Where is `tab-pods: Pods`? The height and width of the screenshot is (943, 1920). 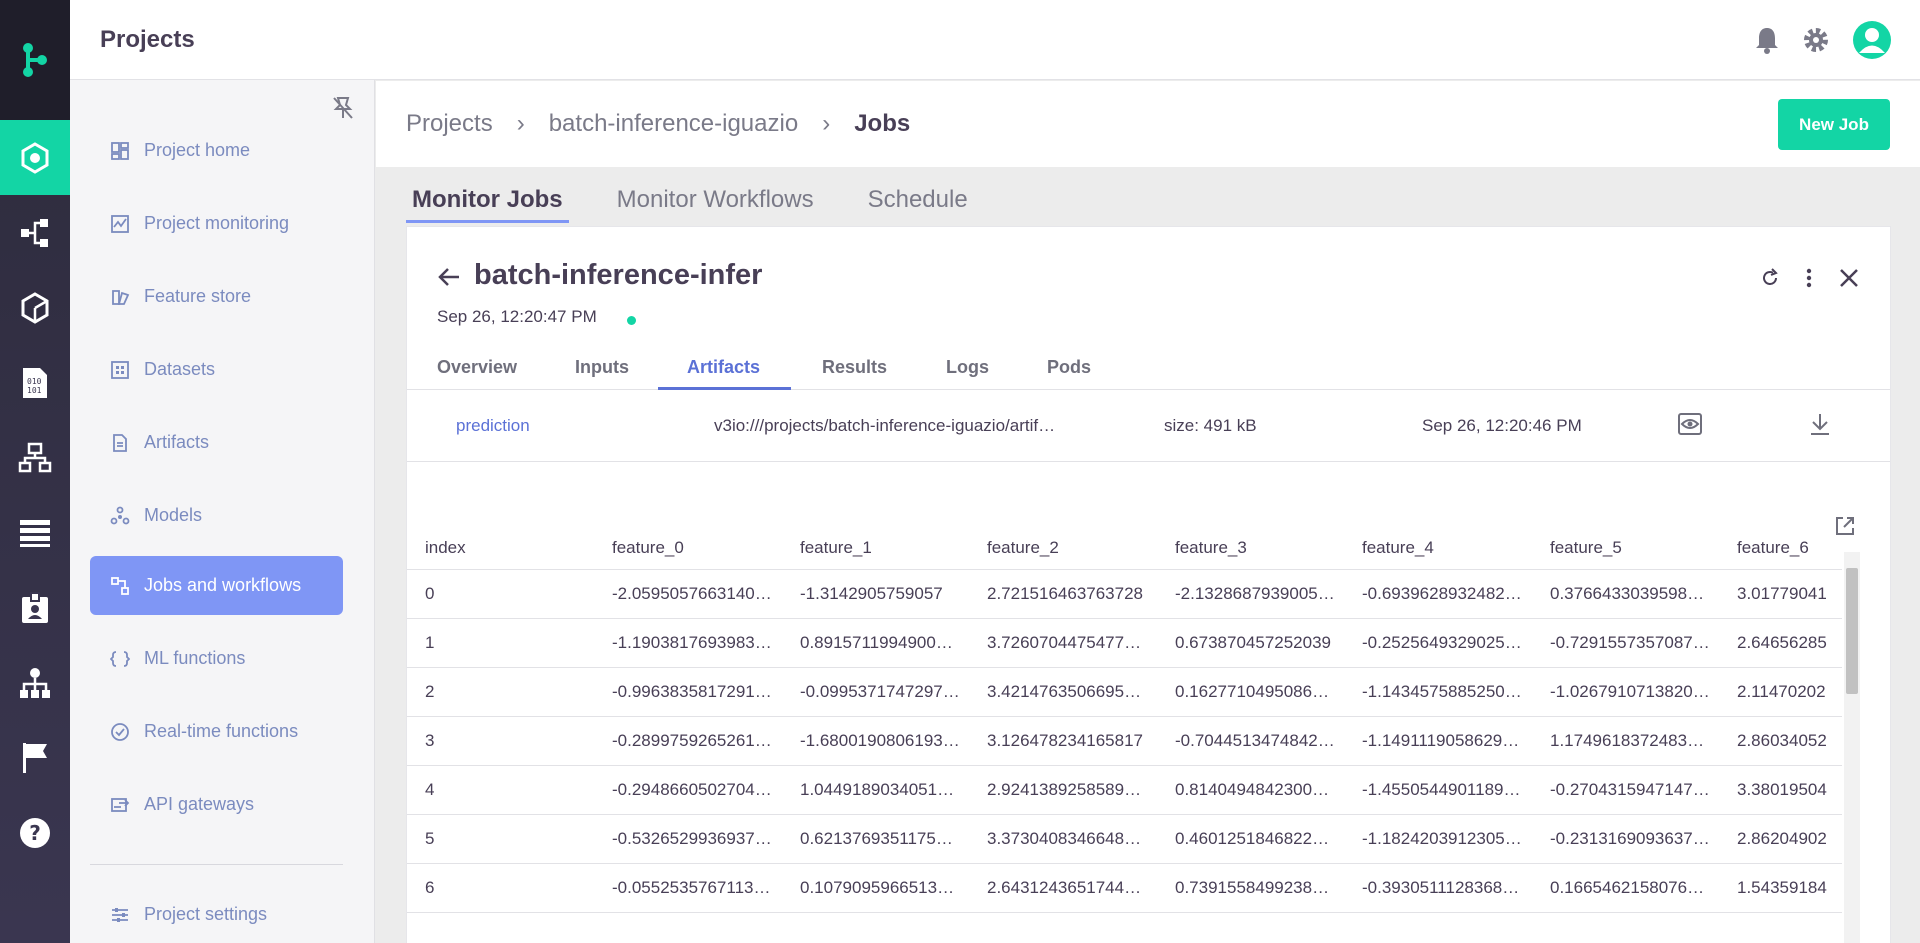
tab-pods: Pods is located at coordinates (1069, 367).